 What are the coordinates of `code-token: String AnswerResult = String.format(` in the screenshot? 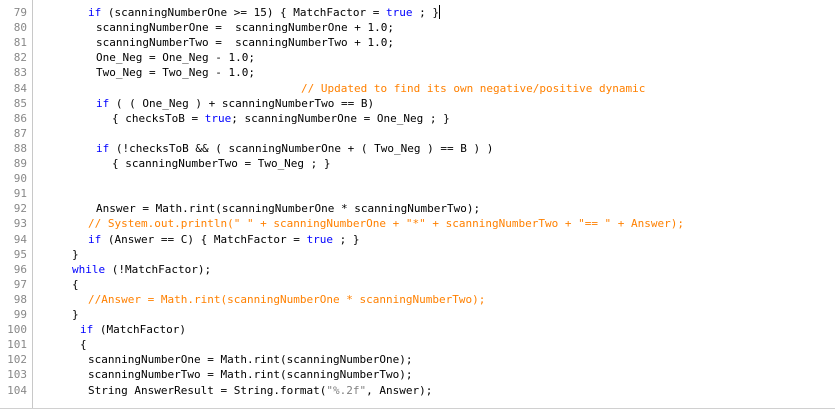 It's located at (207, 390).